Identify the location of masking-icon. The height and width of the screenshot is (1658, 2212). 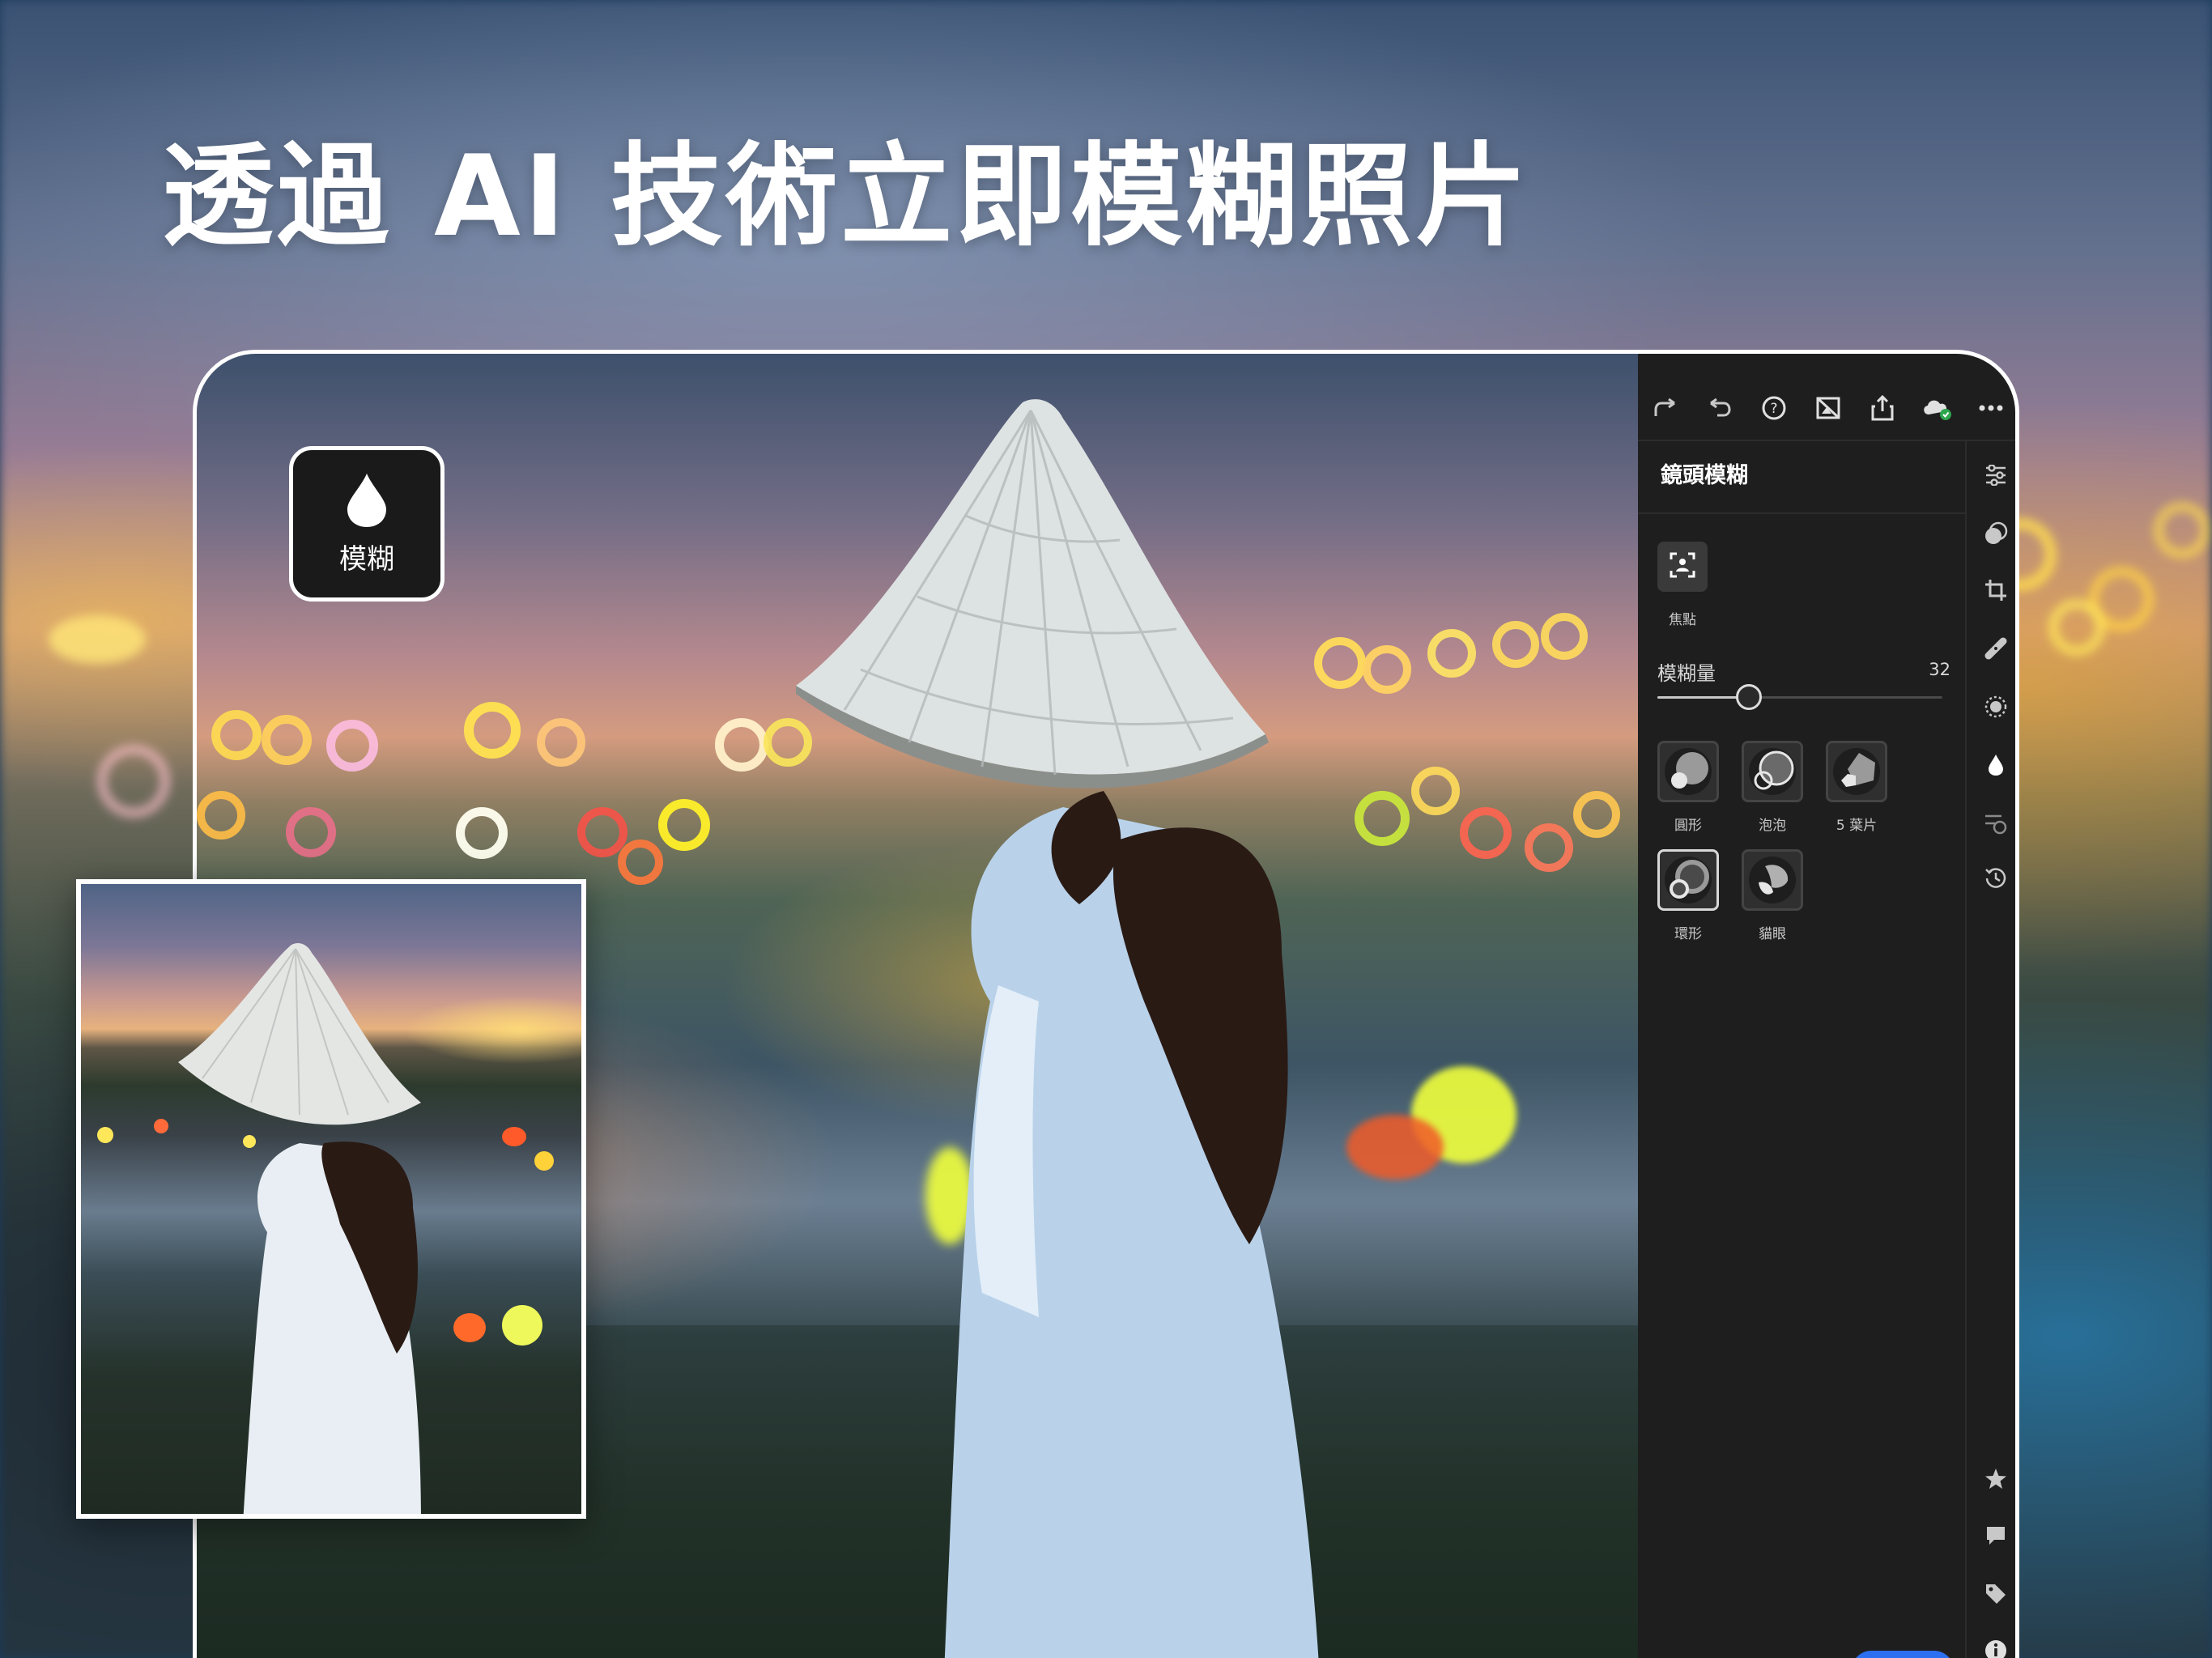
(1996, 707).